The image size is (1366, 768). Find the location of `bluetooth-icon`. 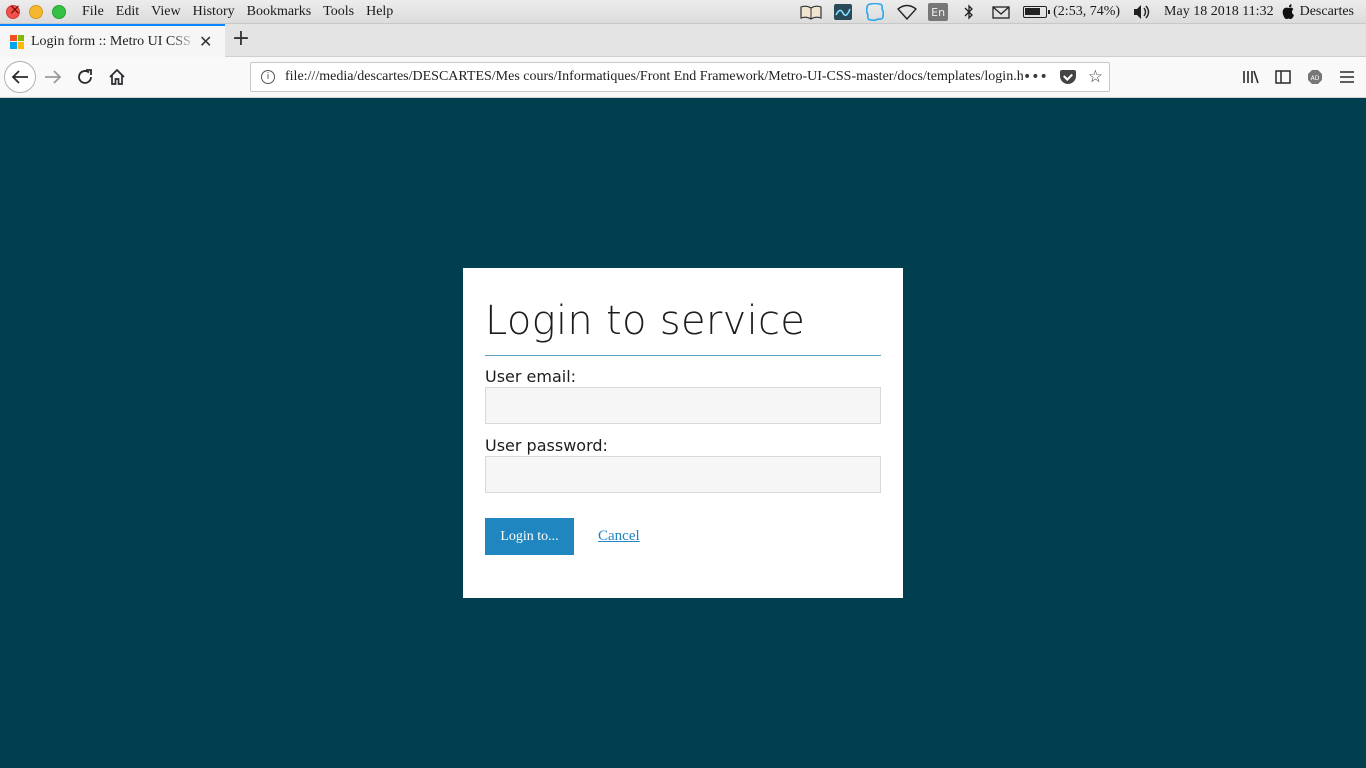

bluetooth-icon is located at coordinates (969, 12).